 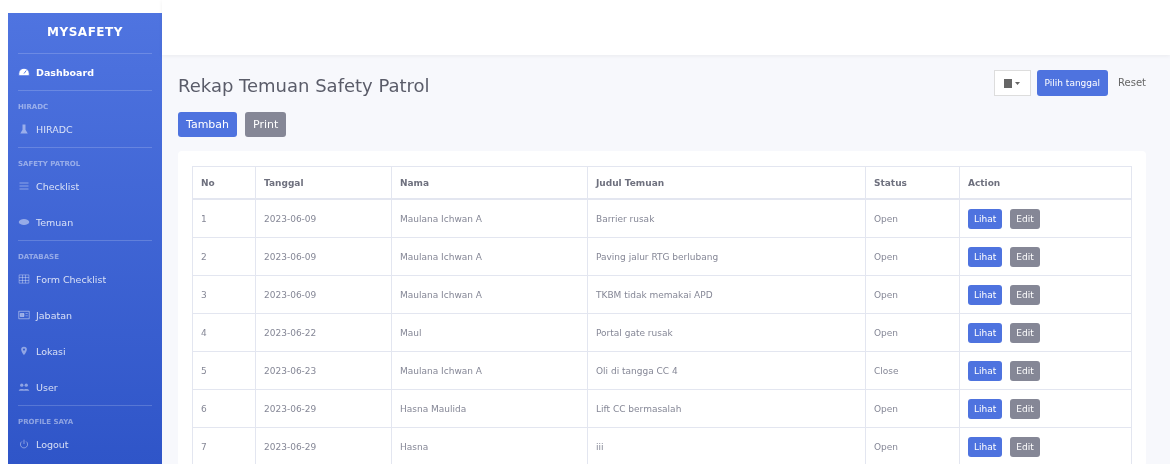 What do you see at coordinates (85, 315) in the screenshot?
I see `sidebar-item: Jabatan` at bounding box center [85, 315].